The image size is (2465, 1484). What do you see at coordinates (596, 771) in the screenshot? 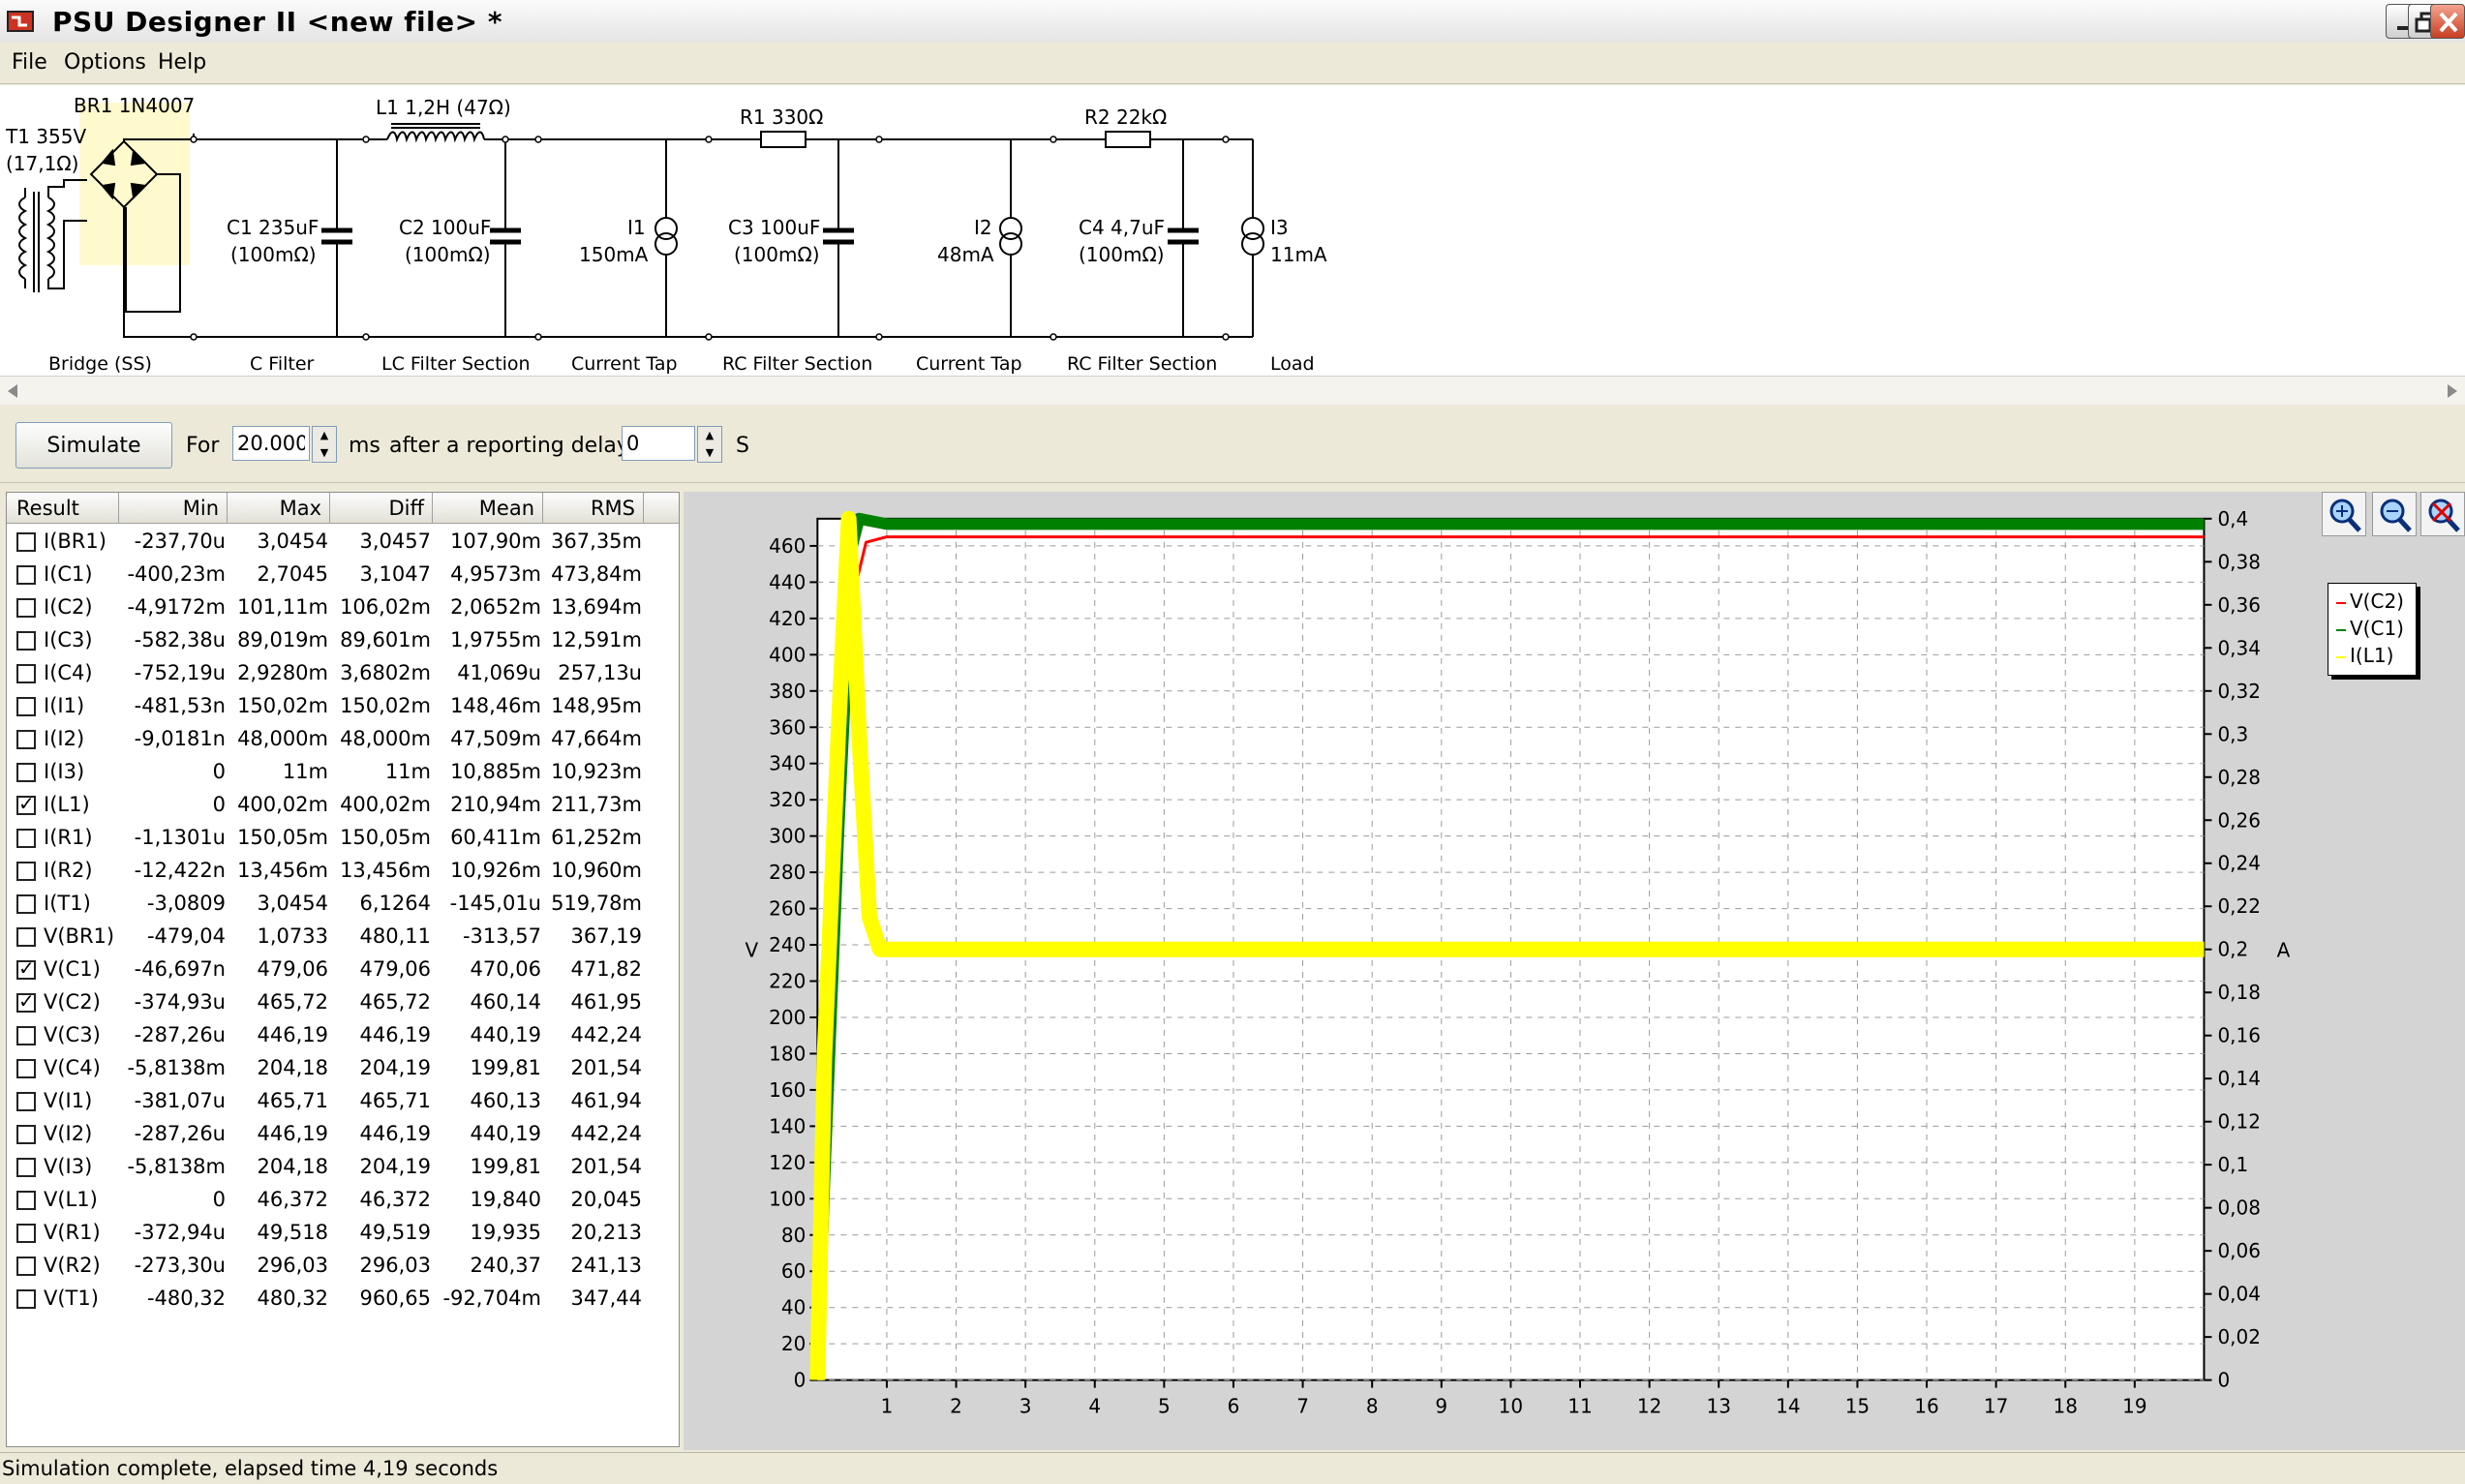
I see `result-rms: 10,923m` at bounding box center [596, 771].